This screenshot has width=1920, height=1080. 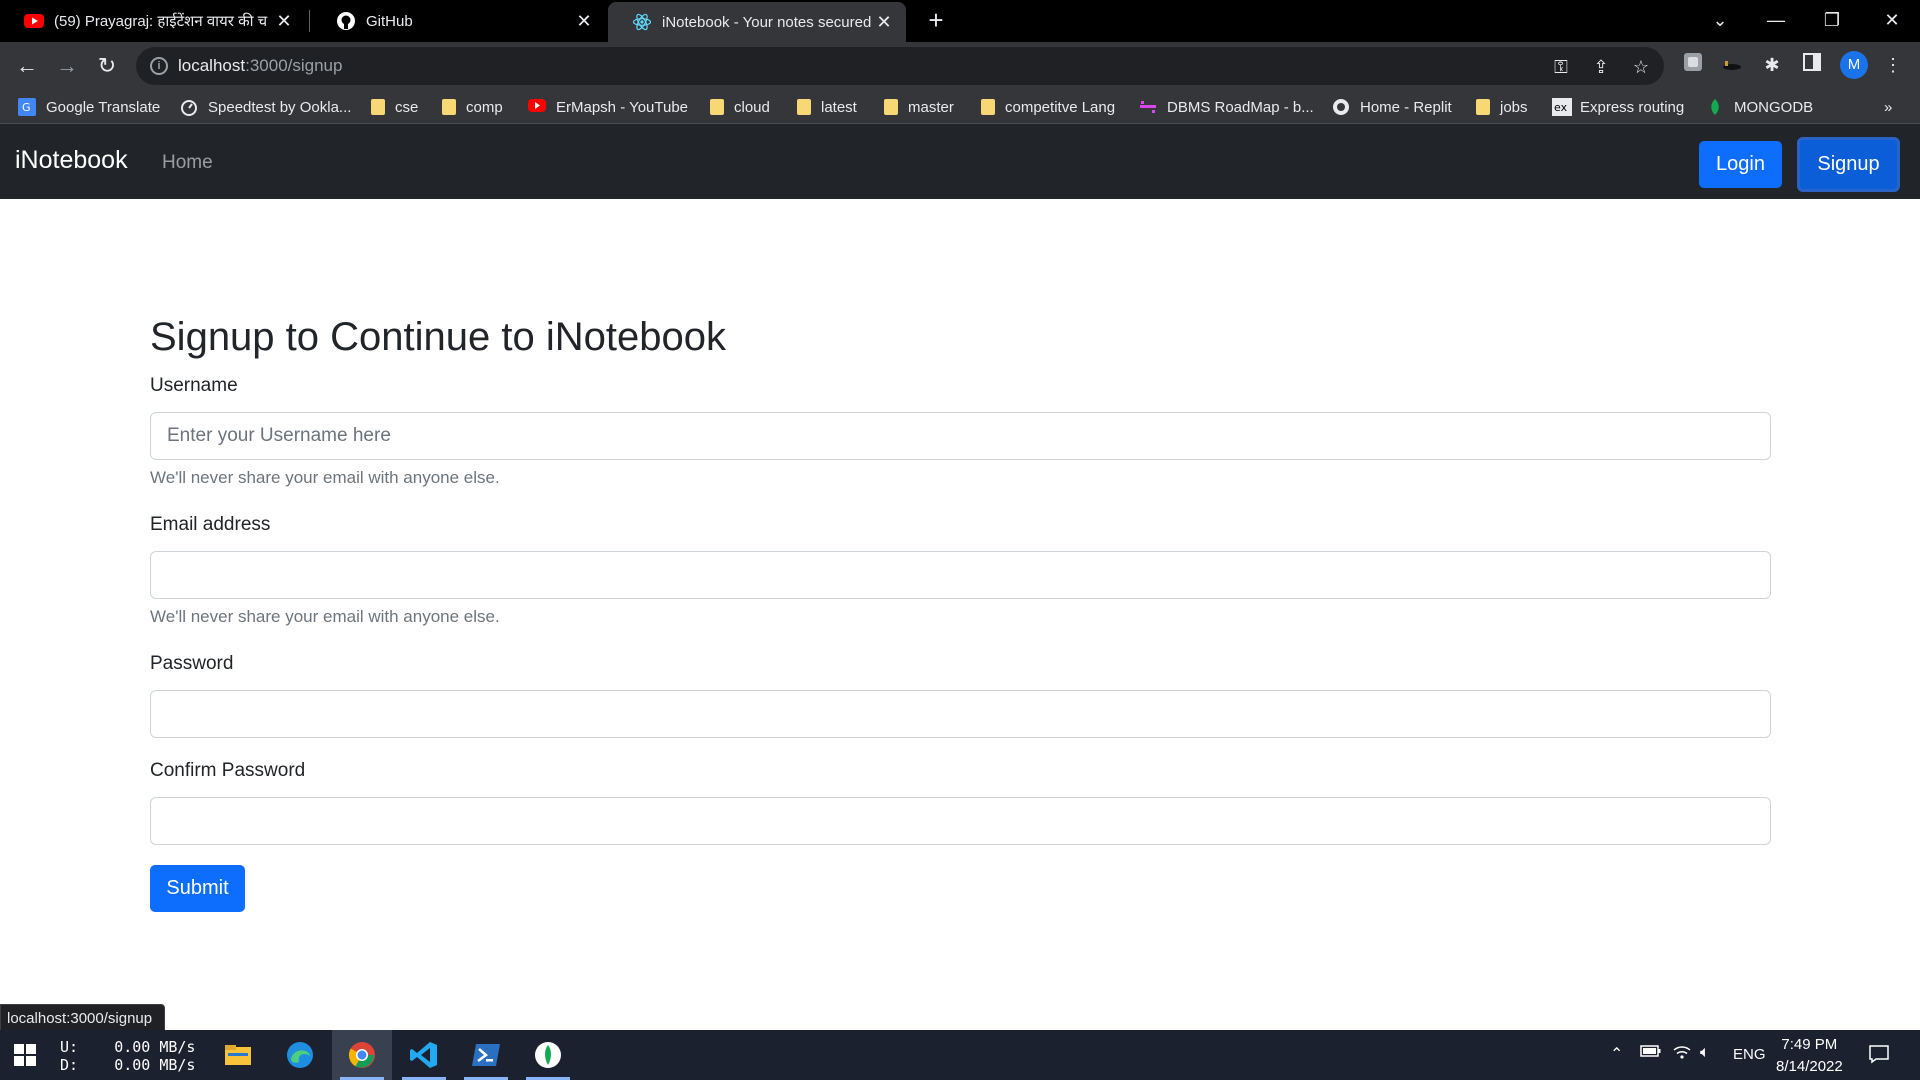 I want to click on extensions-puzzle-icon: ✱, so click(x=1772, y=65).